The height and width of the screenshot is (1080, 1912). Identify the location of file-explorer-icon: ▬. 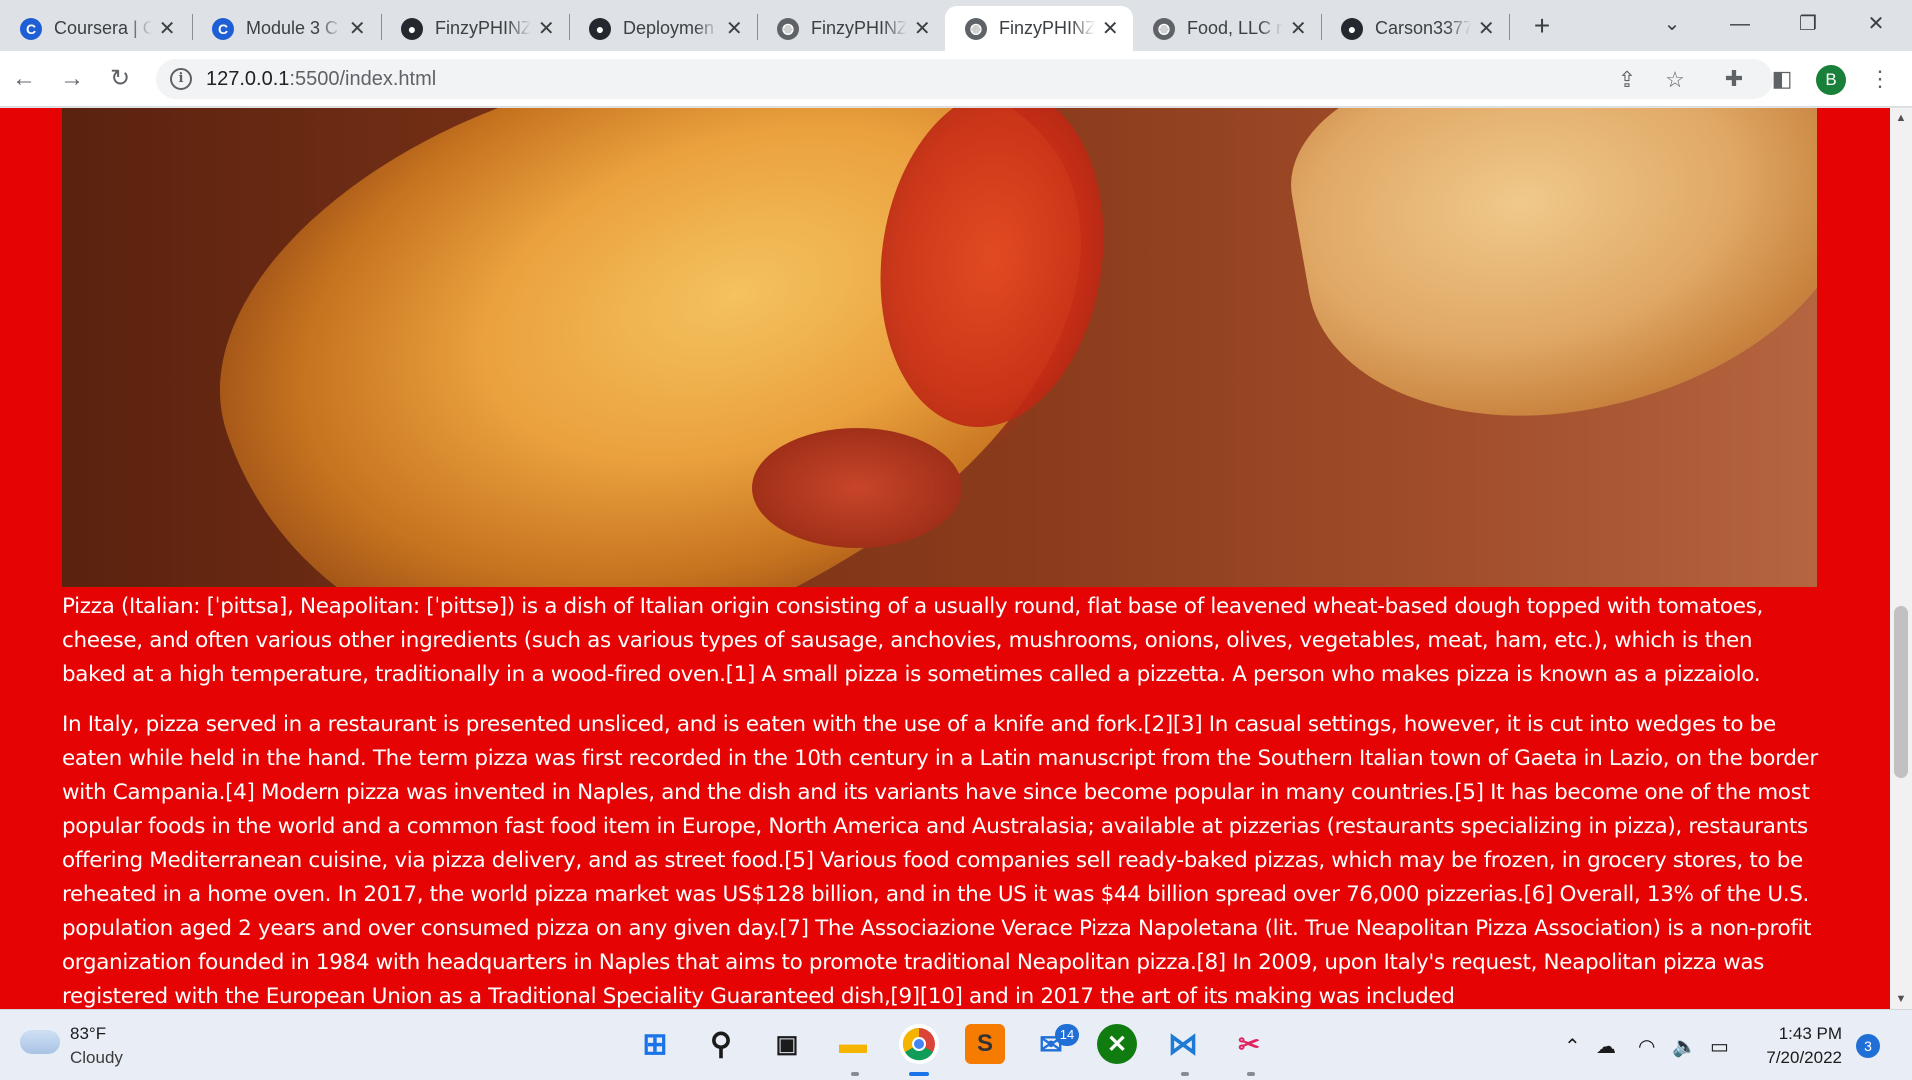
(853, 1044).